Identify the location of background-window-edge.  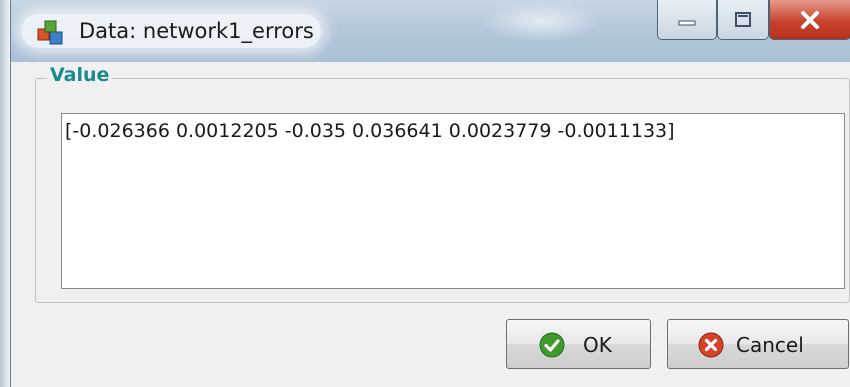
(5, 193).